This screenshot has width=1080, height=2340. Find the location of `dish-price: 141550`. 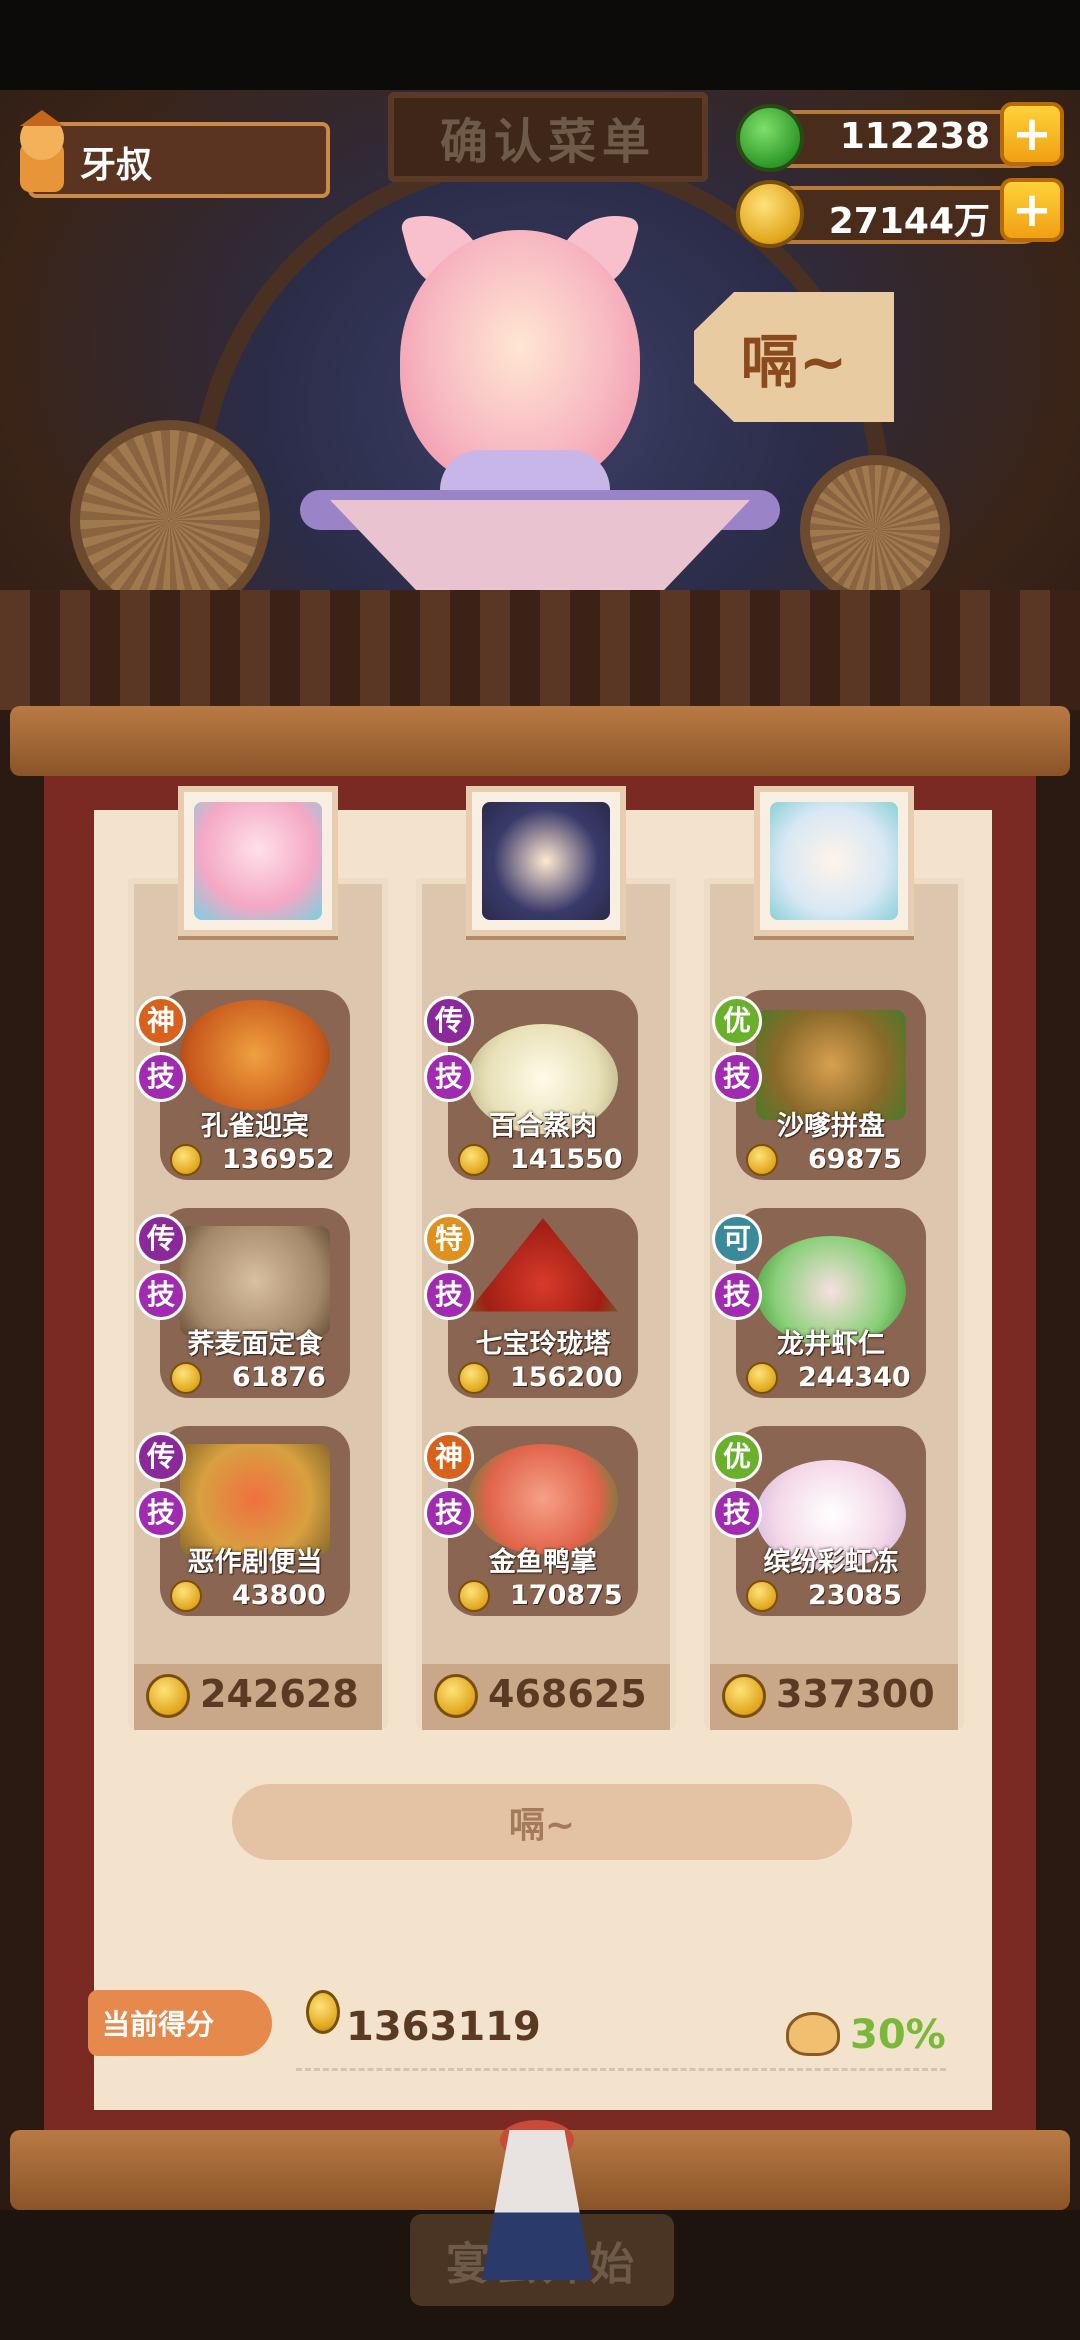

dish-price: 141550 is located at coordinates (566, 1159).